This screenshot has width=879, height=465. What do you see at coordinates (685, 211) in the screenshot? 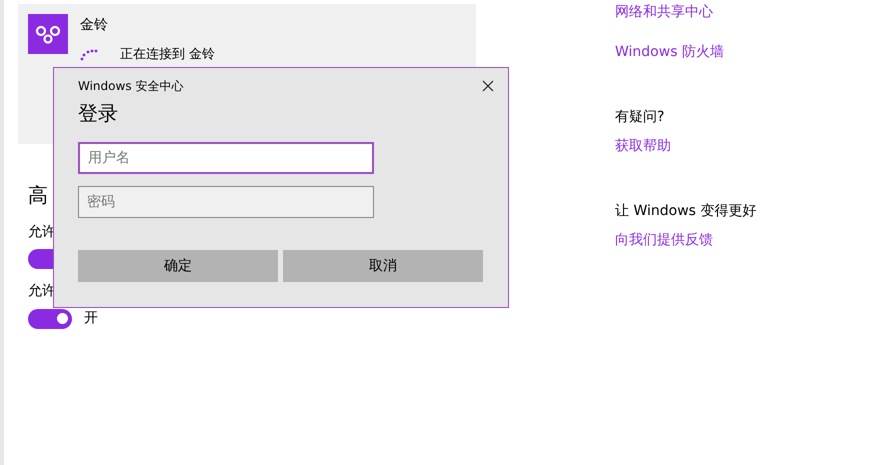
I see `sidebar-title: 让 Windows 变得更好` at bounding box center [685, 211].